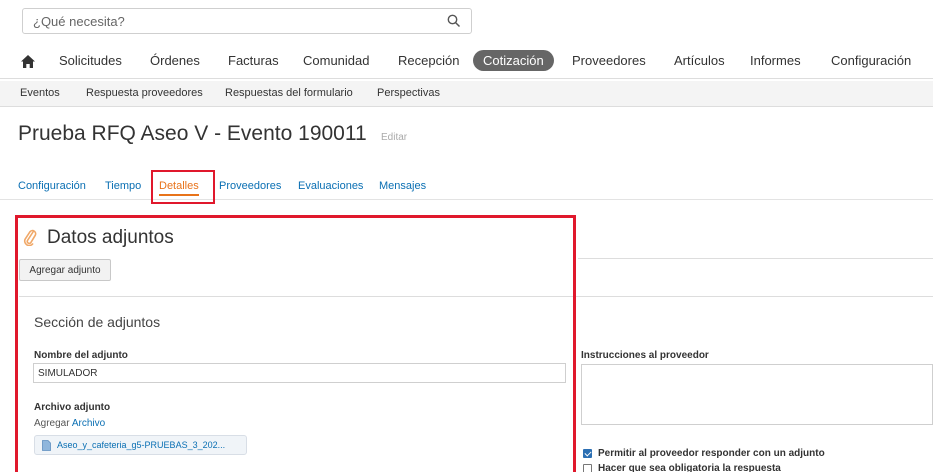  What do you see at coordinates (336, 60) in the screenshot?
I see `nav-comunidad: Comunidad` at bounding box center [336, 60].